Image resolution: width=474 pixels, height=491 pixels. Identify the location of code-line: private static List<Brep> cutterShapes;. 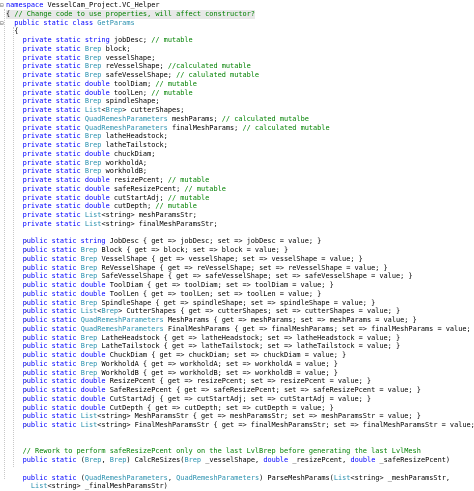
(95, 110).